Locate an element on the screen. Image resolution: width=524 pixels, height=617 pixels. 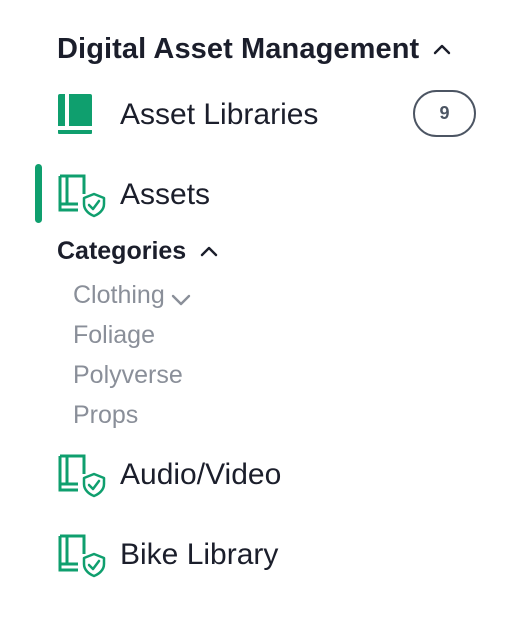
category-label: Polyverse is located at coordinates (128, 375).